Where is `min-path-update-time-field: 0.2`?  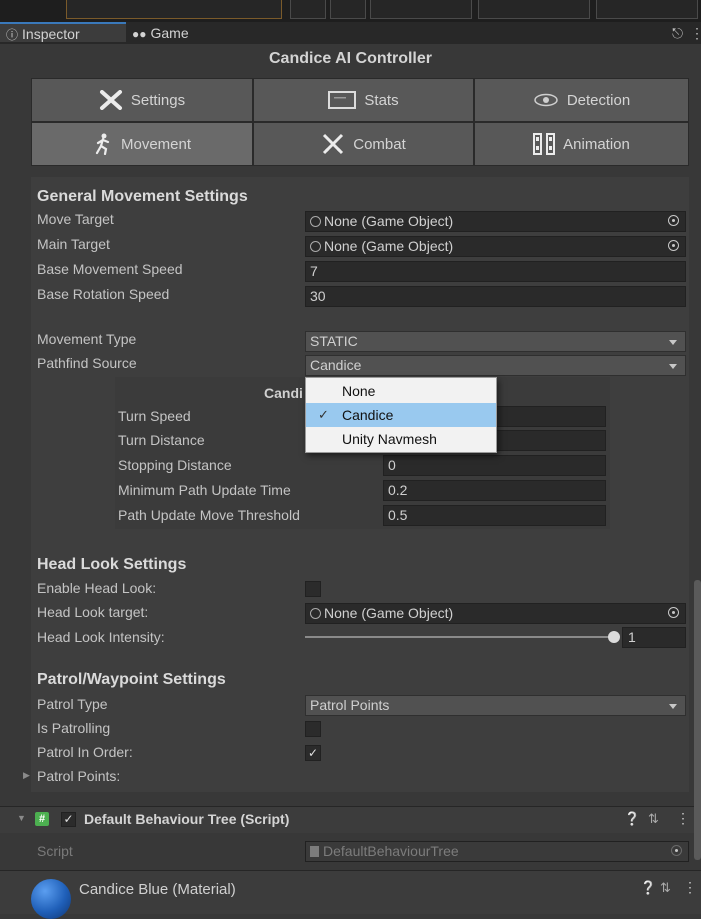
min-path-update-time-field: 0.2 is located at coordinates (494, 490).